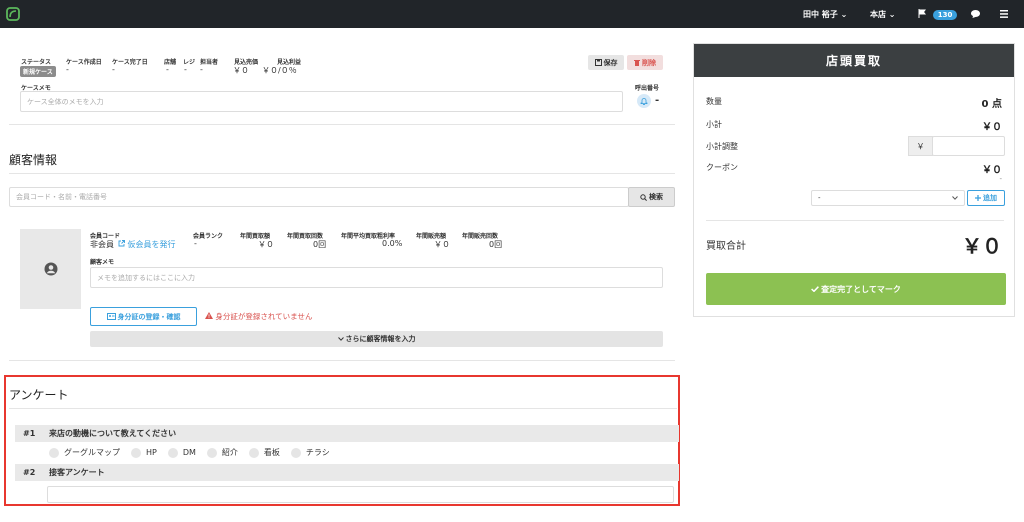 This screenshot has width=1024, height=522. What do you see at coordinates (167, 69) in the screenshot?
I see `store-value: -` at bounding box center [167, 69].